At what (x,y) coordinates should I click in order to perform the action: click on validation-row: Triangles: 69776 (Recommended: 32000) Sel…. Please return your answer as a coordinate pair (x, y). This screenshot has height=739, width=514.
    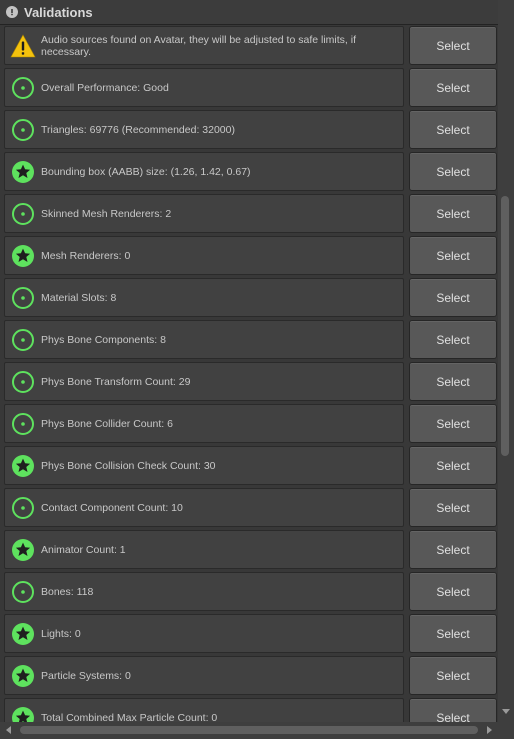
    Looking at the image, I should click on (249, 130).